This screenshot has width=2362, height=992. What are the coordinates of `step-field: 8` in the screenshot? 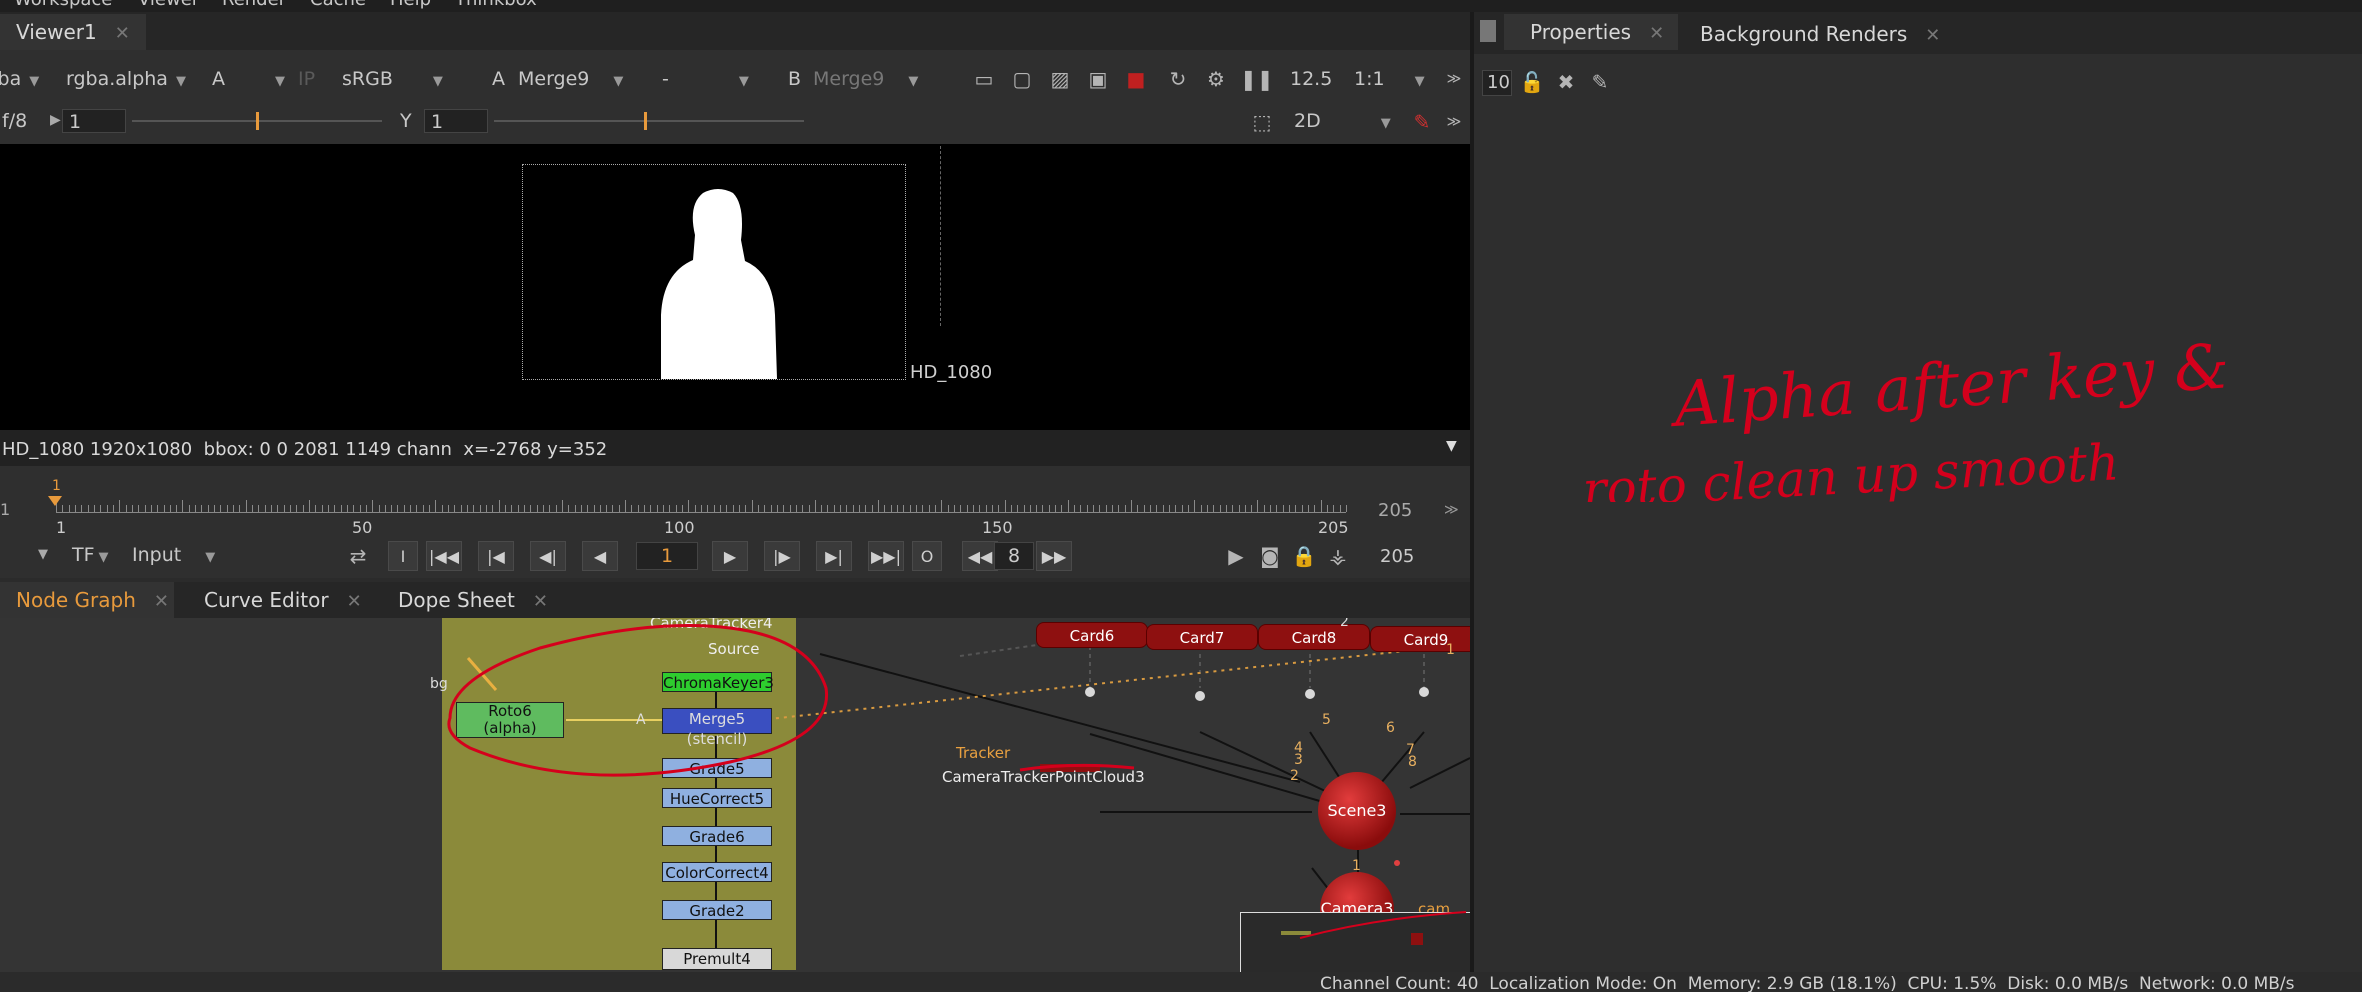 It's located at (1014, 556).